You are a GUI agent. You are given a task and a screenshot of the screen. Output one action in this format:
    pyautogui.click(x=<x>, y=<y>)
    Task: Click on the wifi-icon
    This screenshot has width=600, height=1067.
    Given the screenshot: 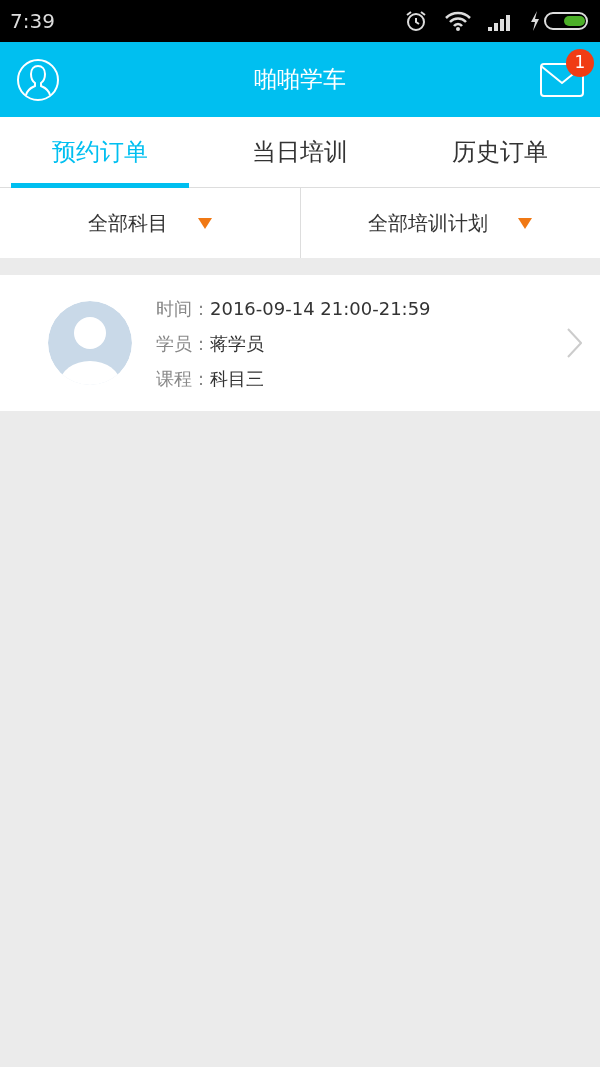 What is the action you would take?
    pyautogui.click(x=458, y=21)
    